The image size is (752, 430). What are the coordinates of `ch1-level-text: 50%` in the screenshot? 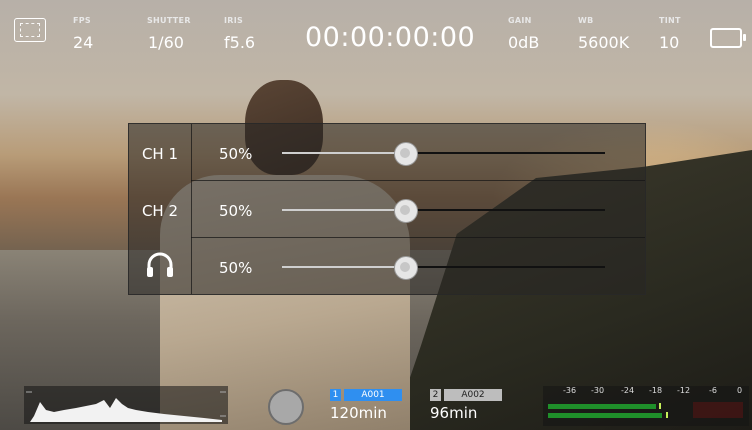 It's located at (236, 154).